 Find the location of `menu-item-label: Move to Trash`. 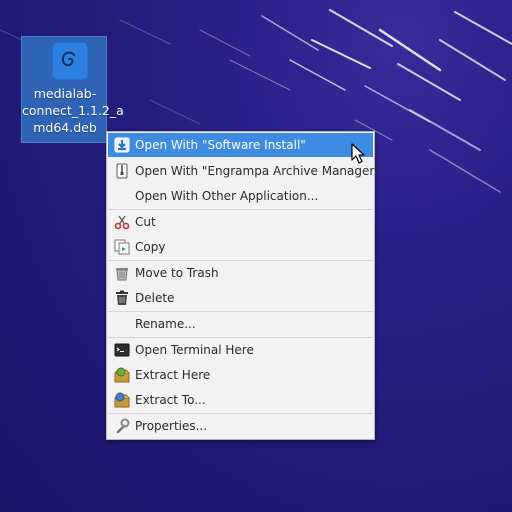

menu-item-label: Move to Trash is located at coordinates (177, 273).